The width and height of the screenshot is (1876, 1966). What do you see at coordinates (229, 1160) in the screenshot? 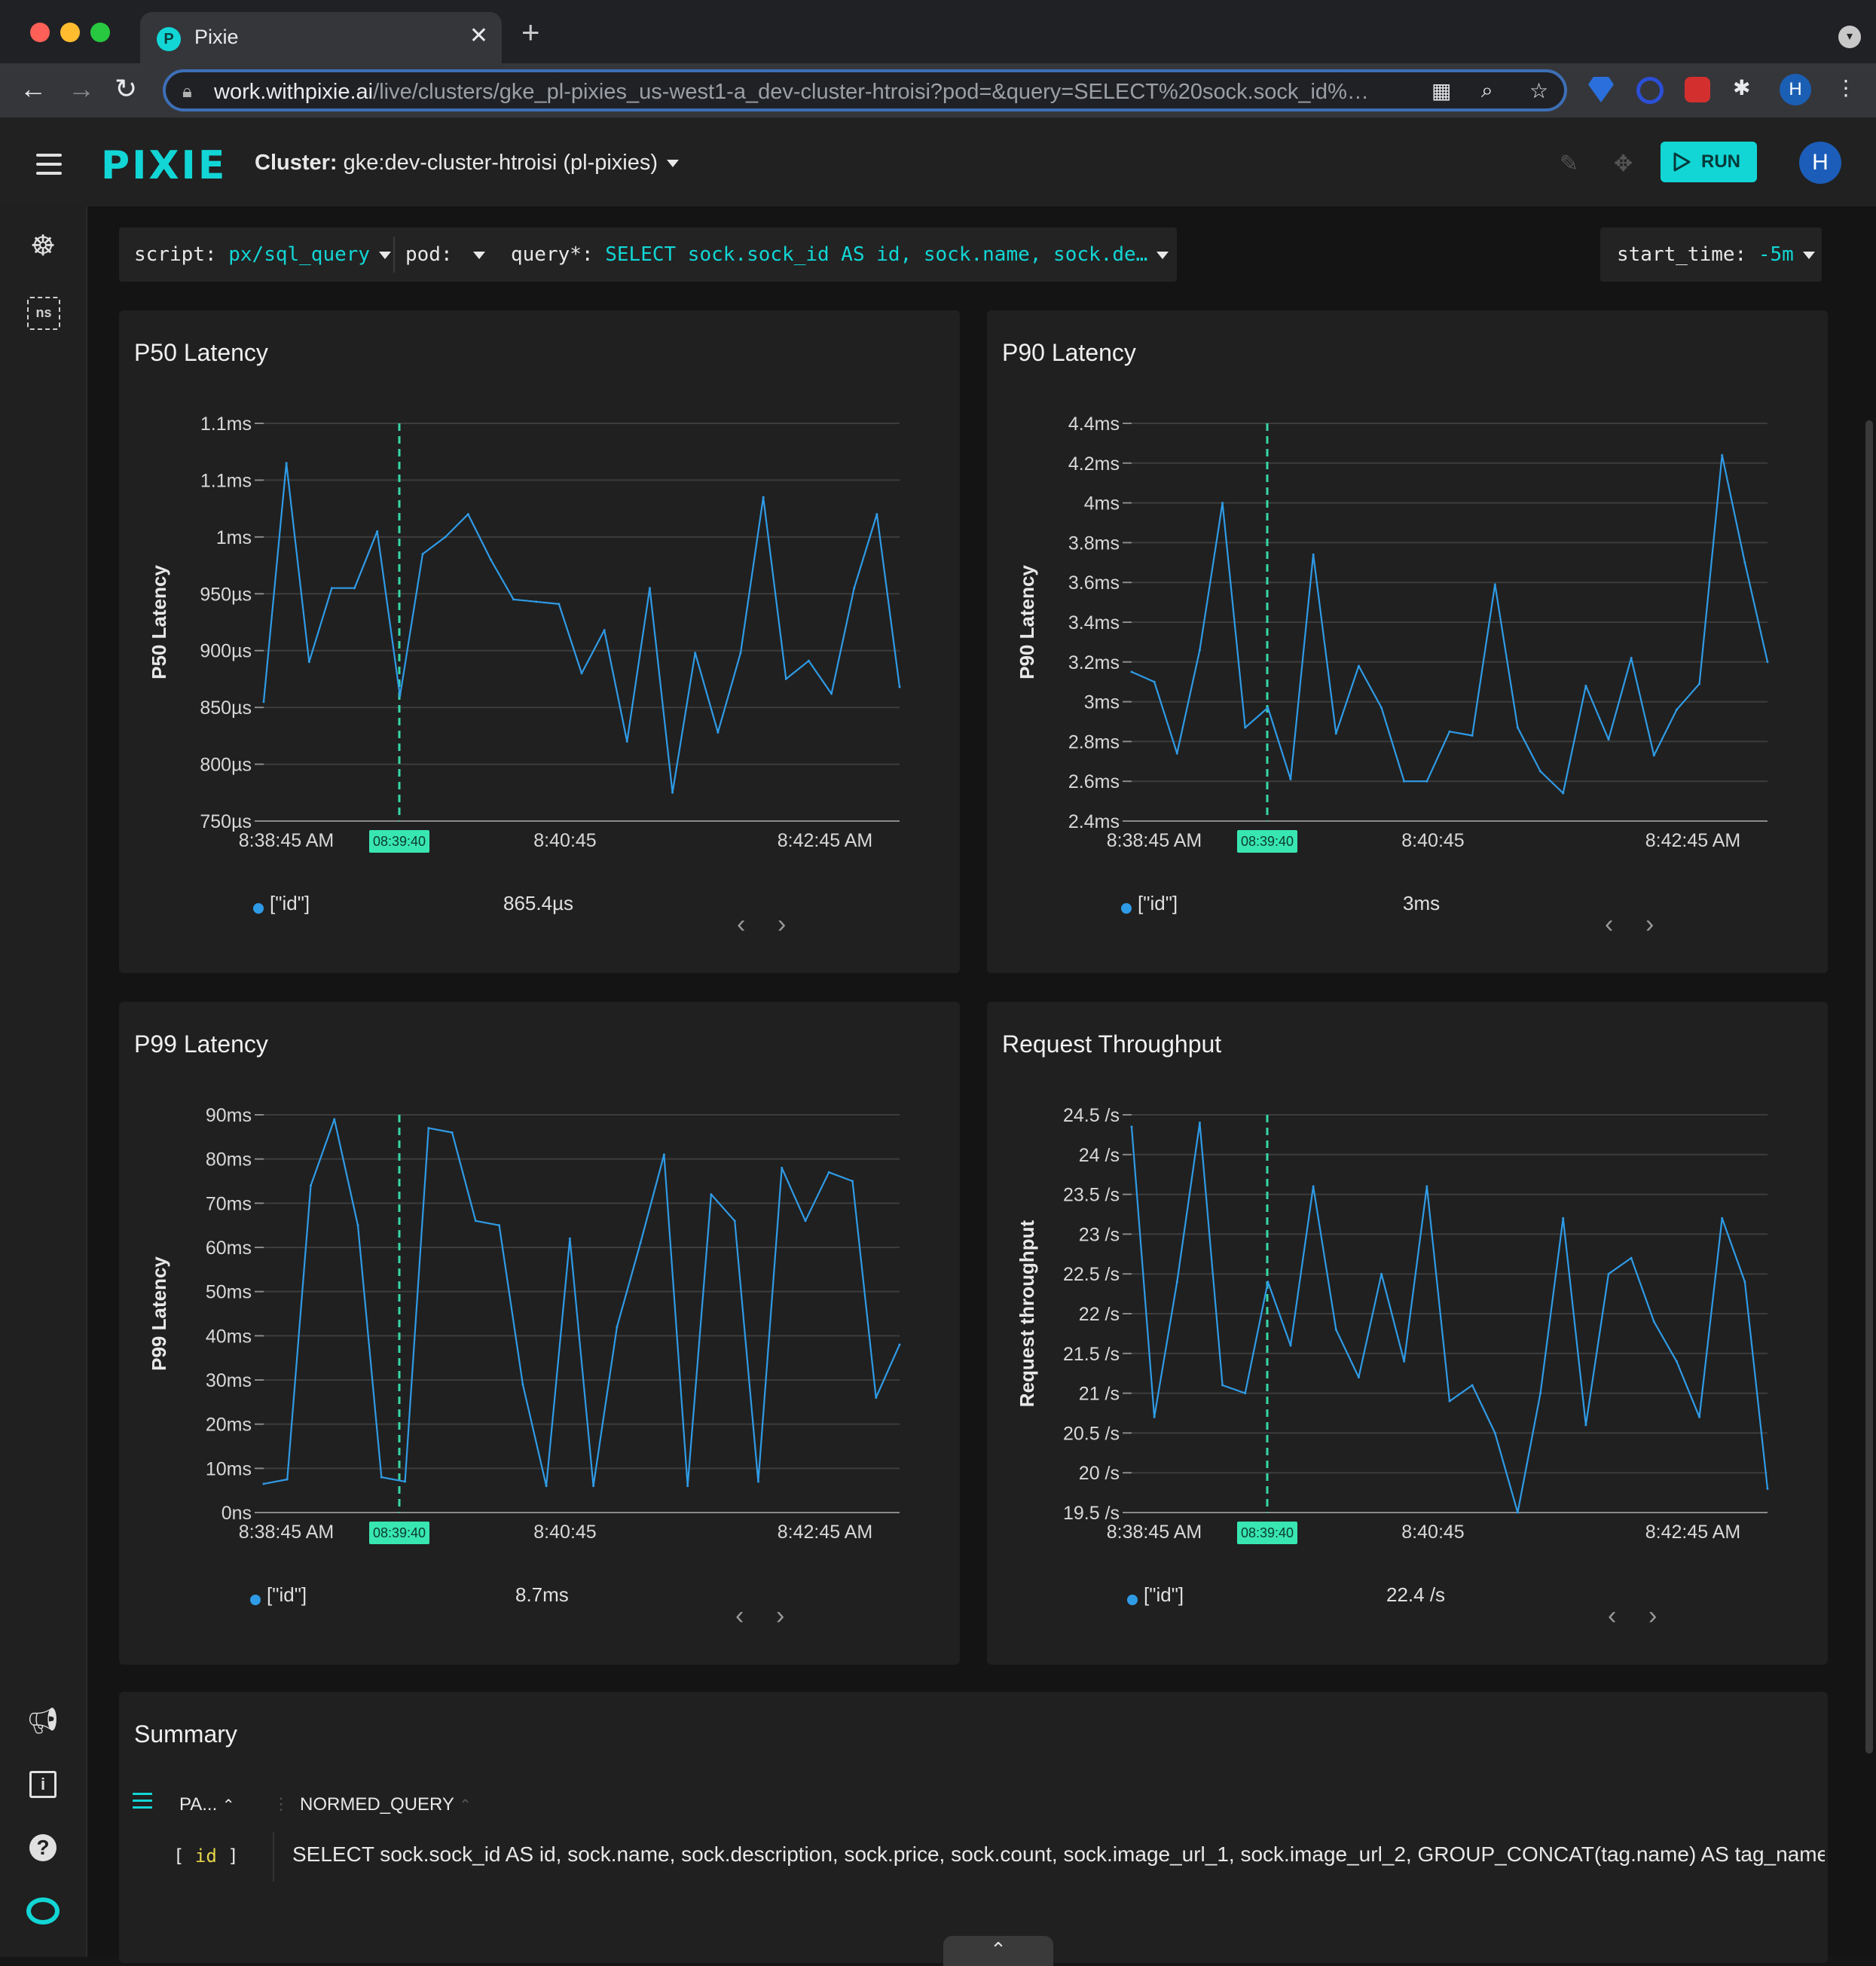
I see `y-tick-label: 80ms` at bounding box center [229, 1160].